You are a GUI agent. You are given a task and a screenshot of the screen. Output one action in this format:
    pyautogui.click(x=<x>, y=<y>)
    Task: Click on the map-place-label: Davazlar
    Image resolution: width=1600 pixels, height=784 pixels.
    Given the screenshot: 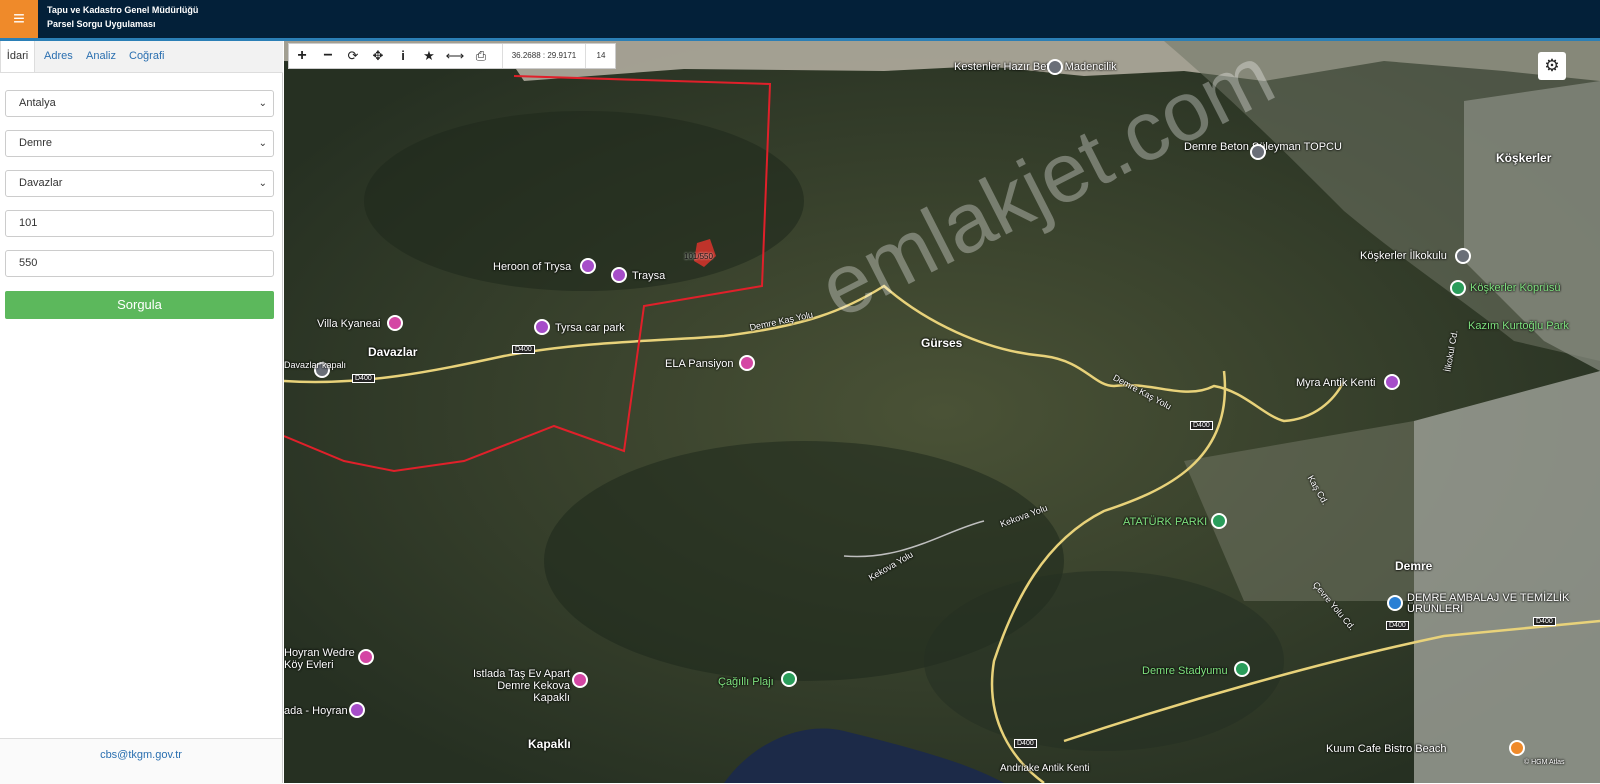 What is the action you would take?
    pyautogui.click(x=393, y=352)
    